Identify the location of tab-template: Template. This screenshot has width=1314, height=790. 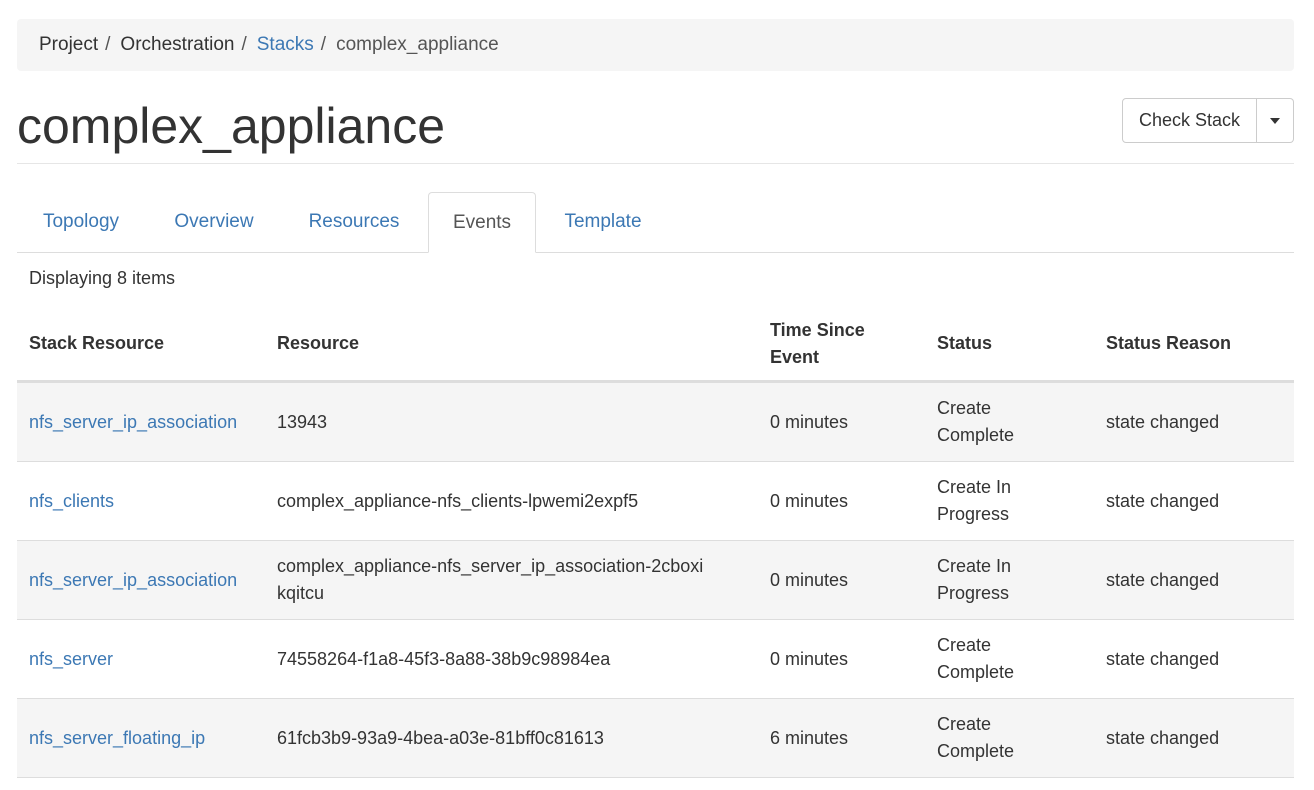
(603, 222).